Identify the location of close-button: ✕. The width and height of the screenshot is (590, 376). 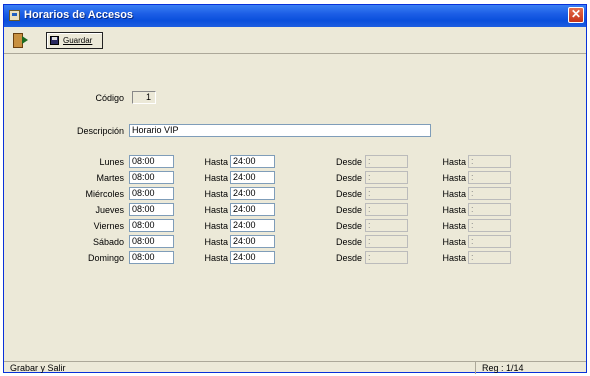
(576, 15).